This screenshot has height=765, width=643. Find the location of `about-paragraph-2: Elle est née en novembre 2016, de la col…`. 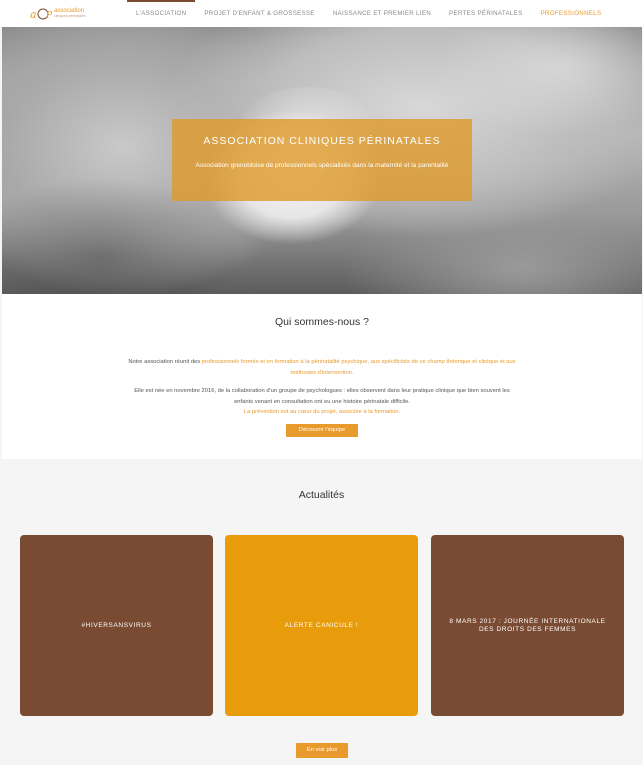

about-paragraph-2: Elle est née en novembre 2016, de la col… is located at coordinates (322, 402).